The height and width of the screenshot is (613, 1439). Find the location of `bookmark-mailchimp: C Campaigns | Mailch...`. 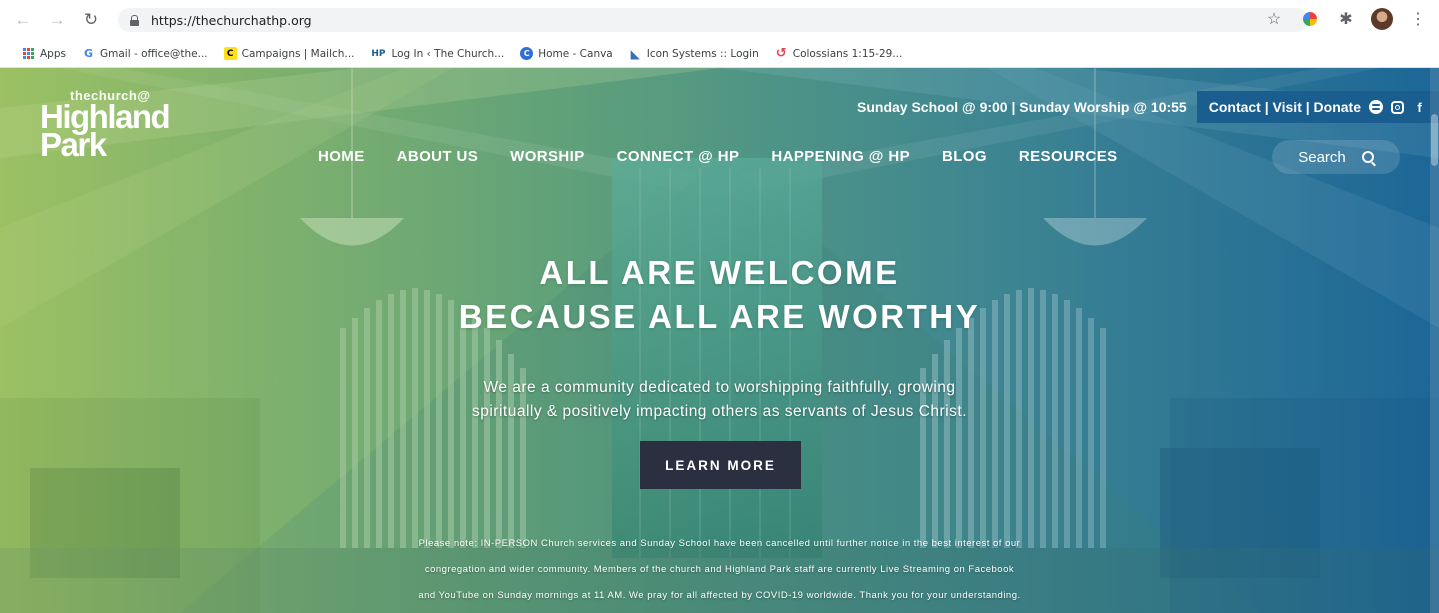

bookmark-mailchimp: C Campaigns | Mailch... is located at coordinates (289, 53).